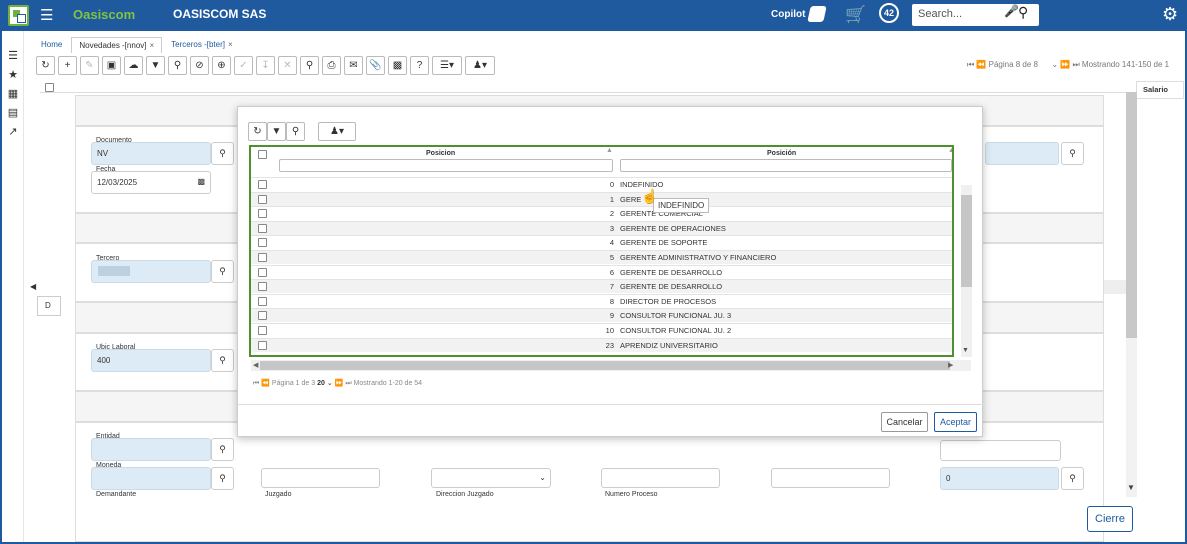 This screenshot has width=1187, height=544. Describe the element at coordinates (151, 153) in the screenshot. I see `documento-field: NV` at that location.